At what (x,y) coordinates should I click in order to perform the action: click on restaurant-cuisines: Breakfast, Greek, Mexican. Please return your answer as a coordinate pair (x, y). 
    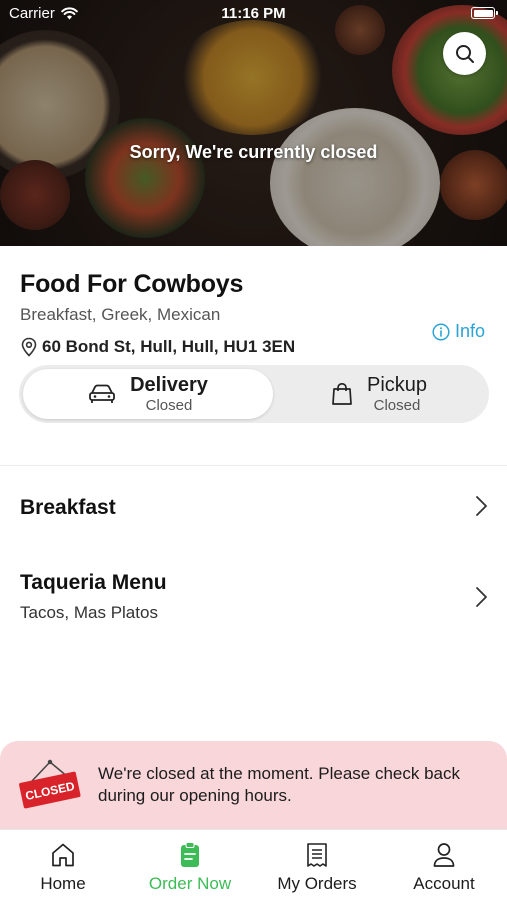
    Looking at the image, I should click on (120, 314).